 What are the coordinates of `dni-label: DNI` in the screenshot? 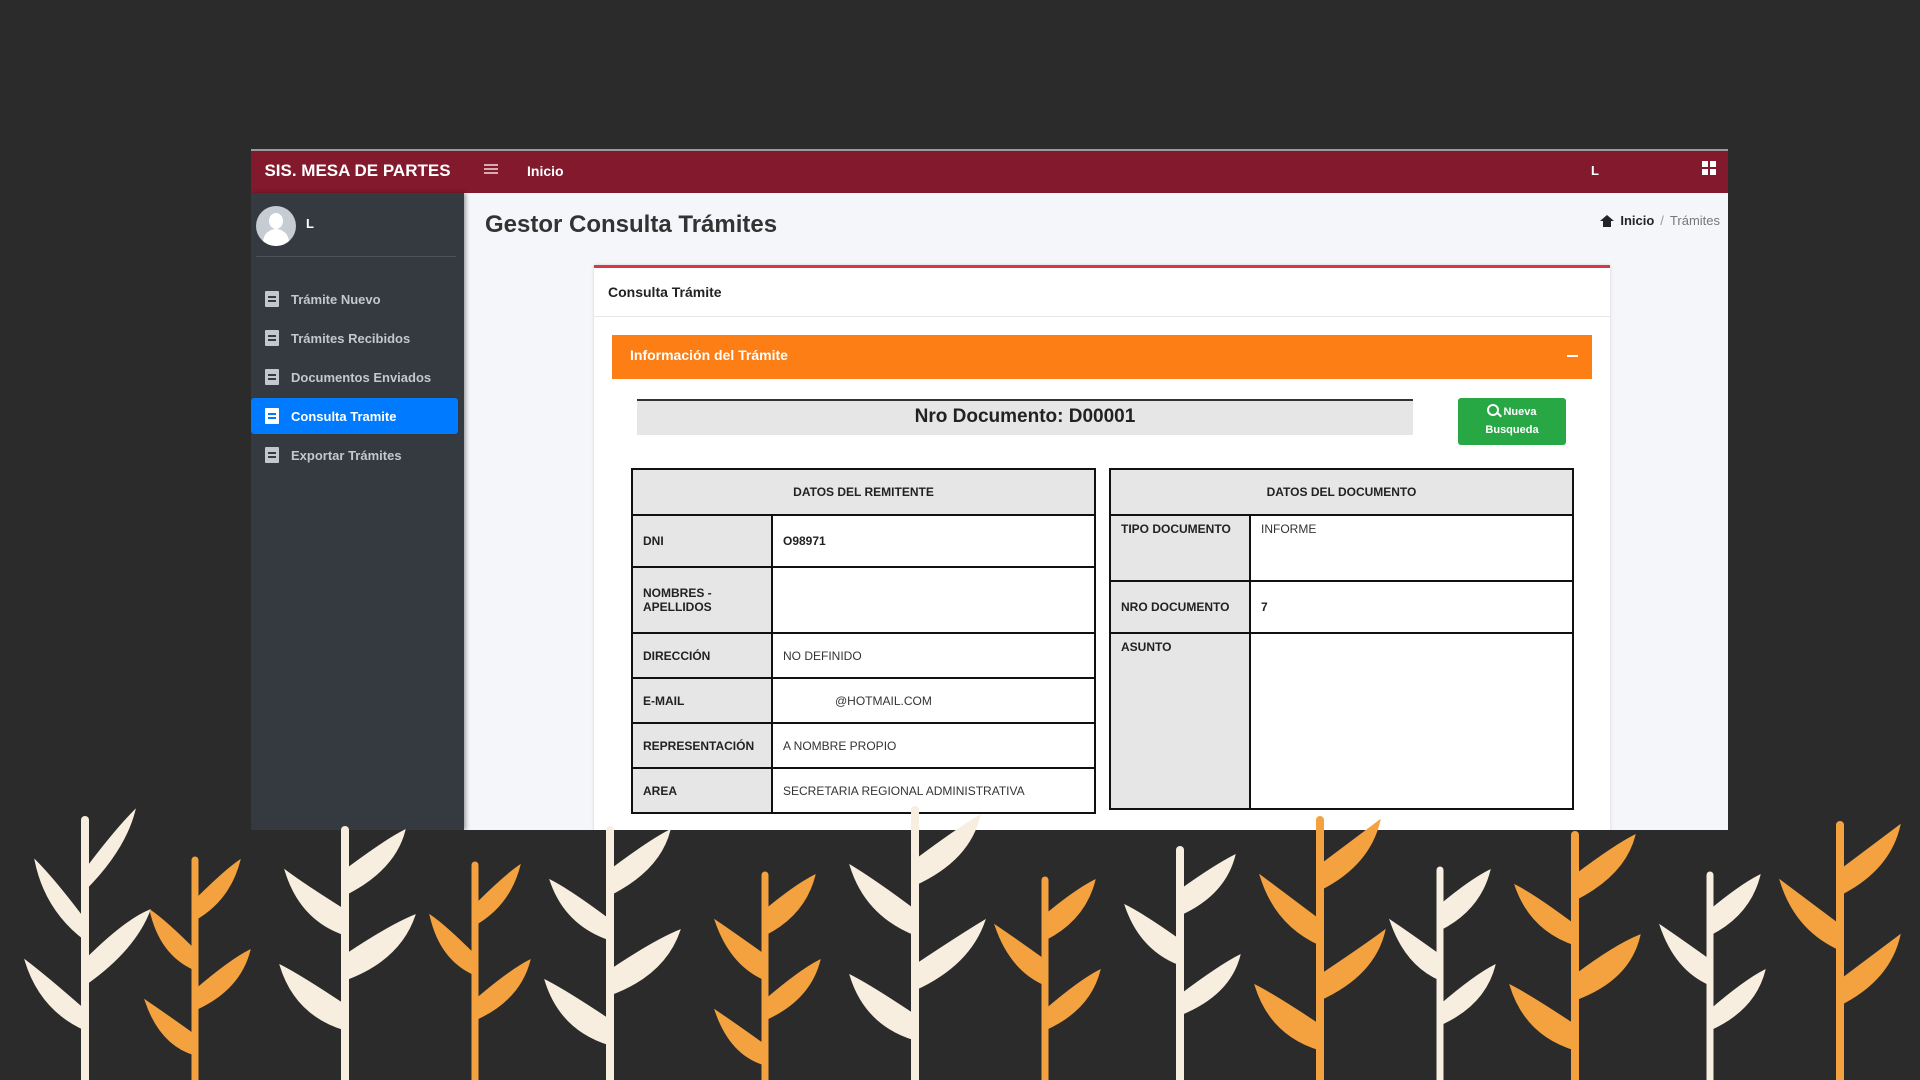 It's located at (702, 541).